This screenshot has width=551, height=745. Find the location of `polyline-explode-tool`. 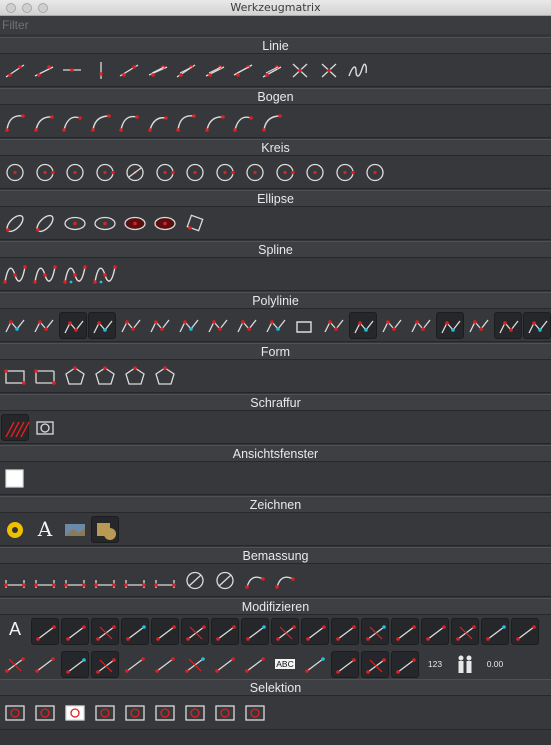

polyline-explode-tool is located at coordinates (508, 325).